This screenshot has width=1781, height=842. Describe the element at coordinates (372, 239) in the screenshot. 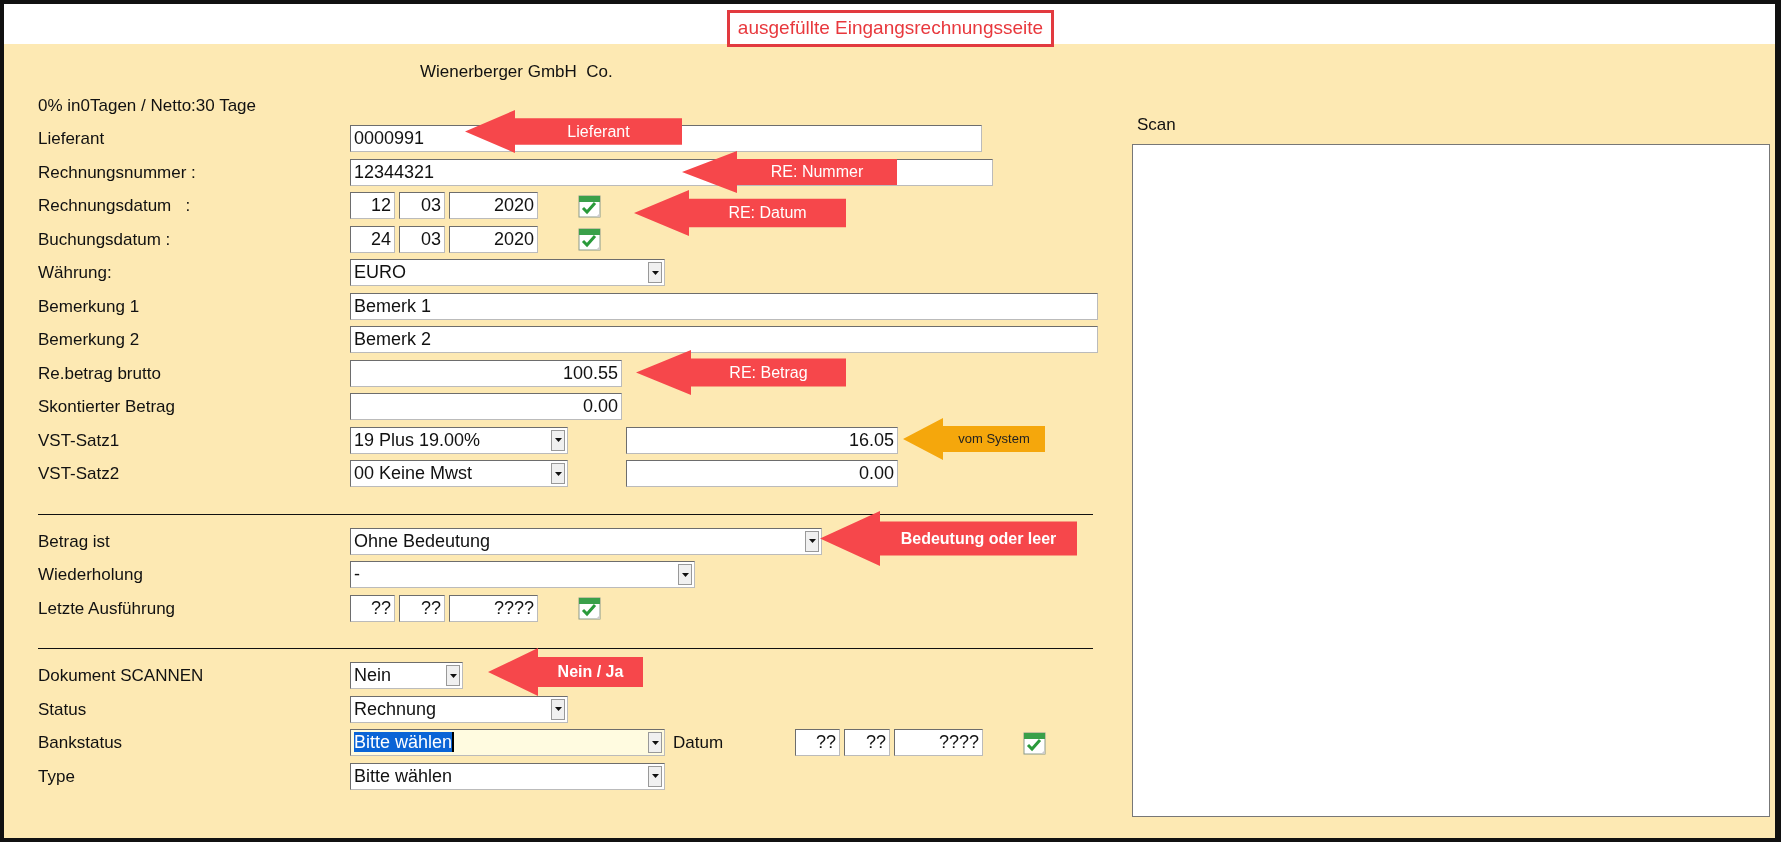

I see `day-field: 24` at that location.